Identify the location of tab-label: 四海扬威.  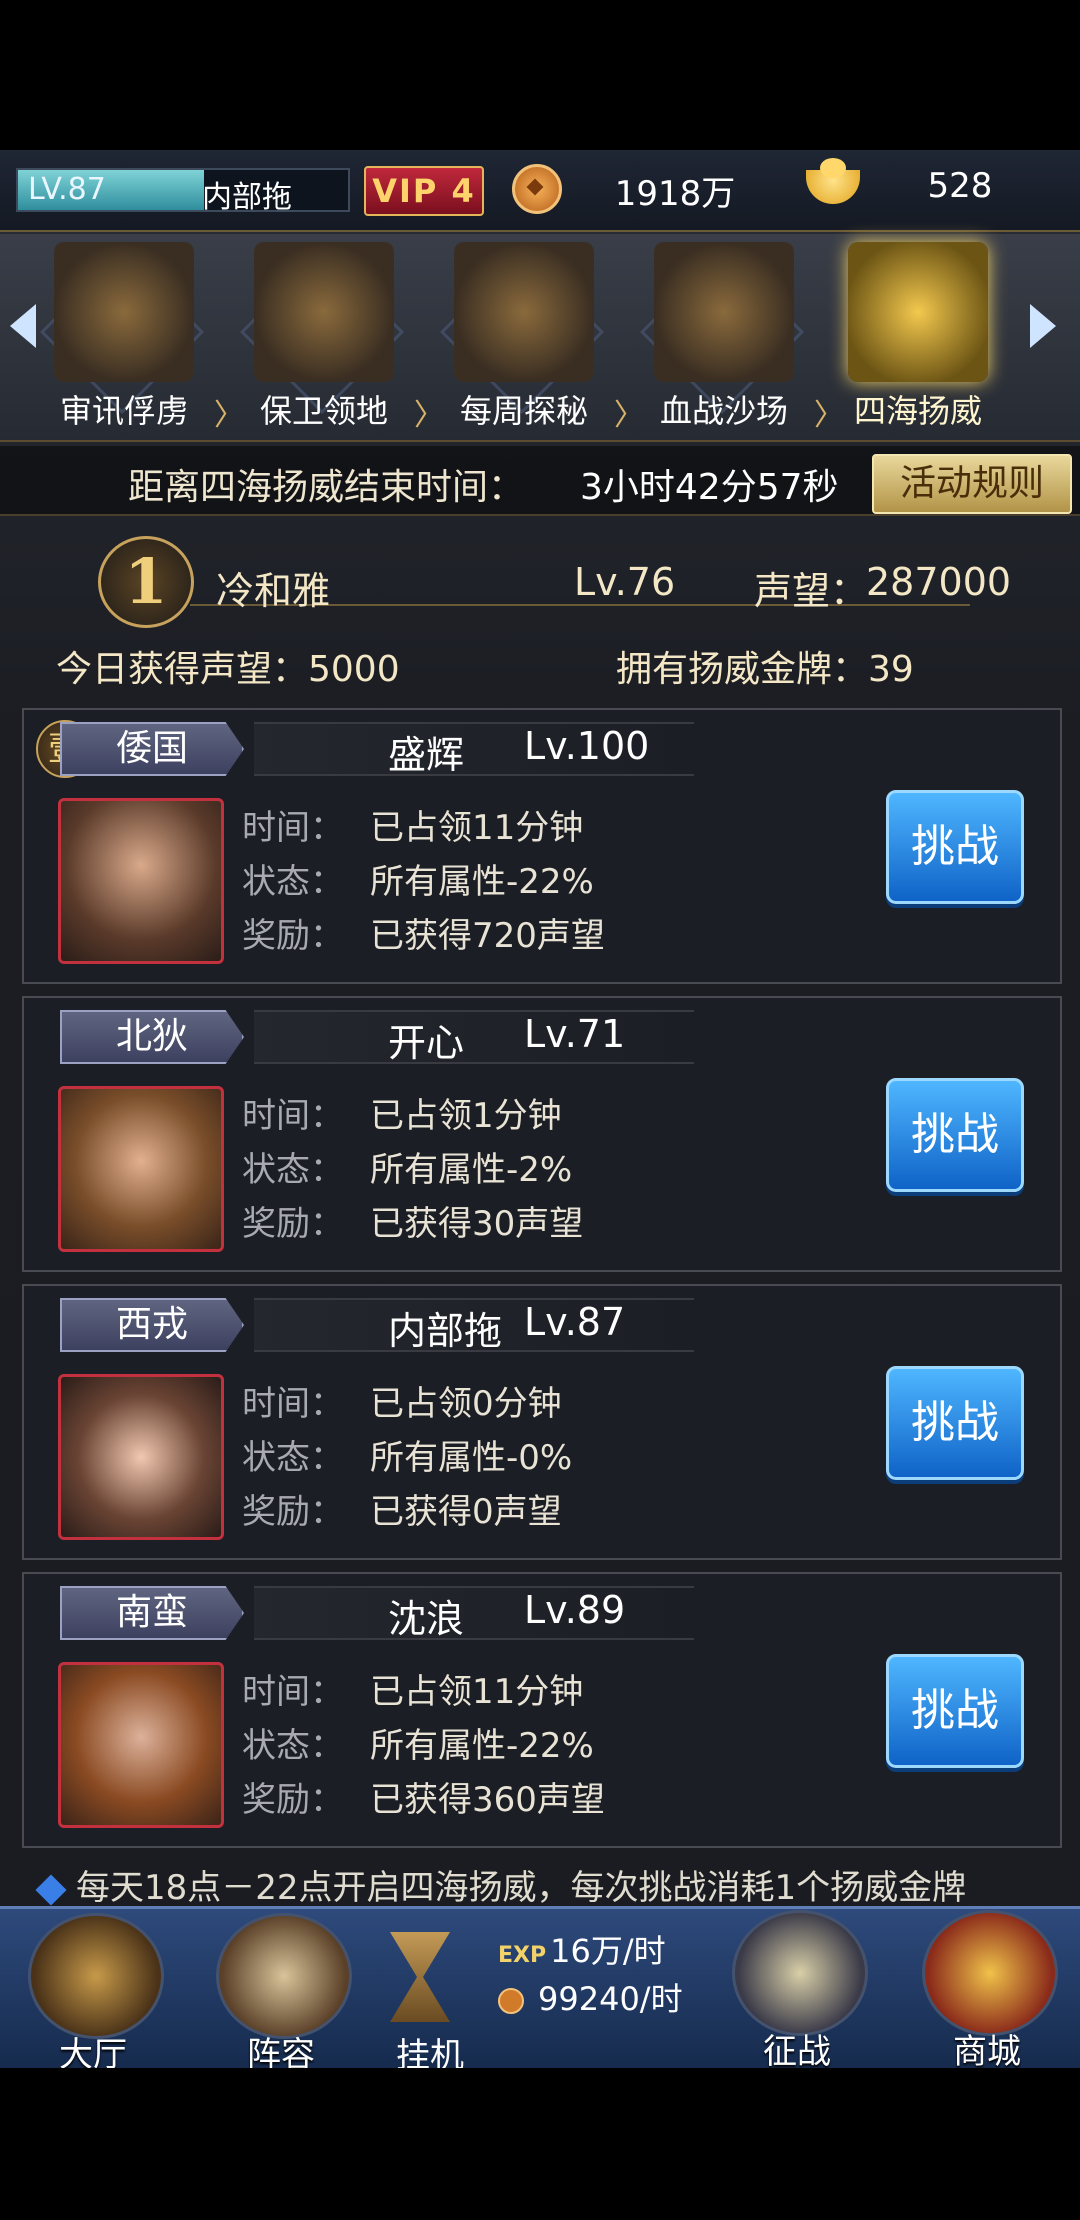
(917, 411).